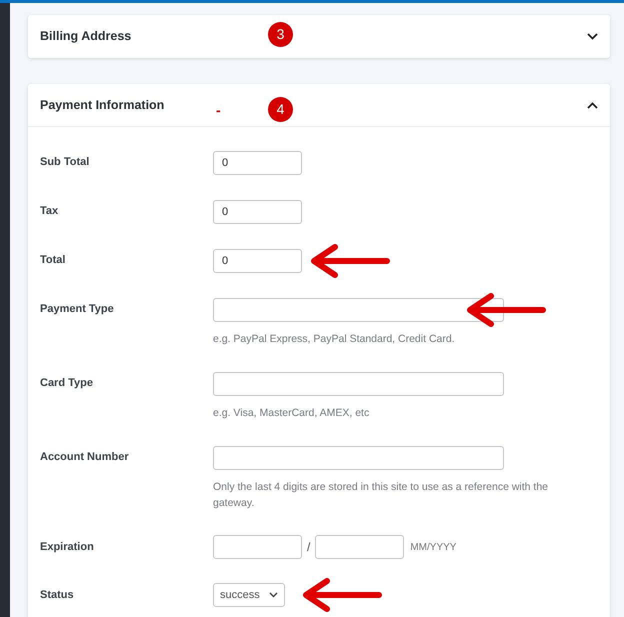 The height and width of the screenshot is (617, 624). I want to click on field-label: Status, so click(57, 595).